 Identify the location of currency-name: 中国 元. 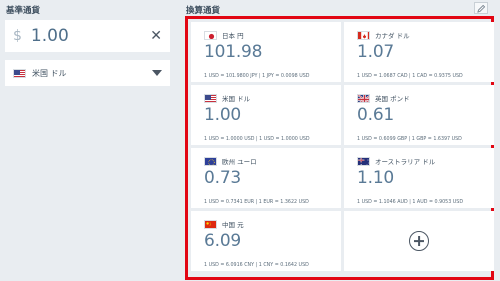
(233, 225).